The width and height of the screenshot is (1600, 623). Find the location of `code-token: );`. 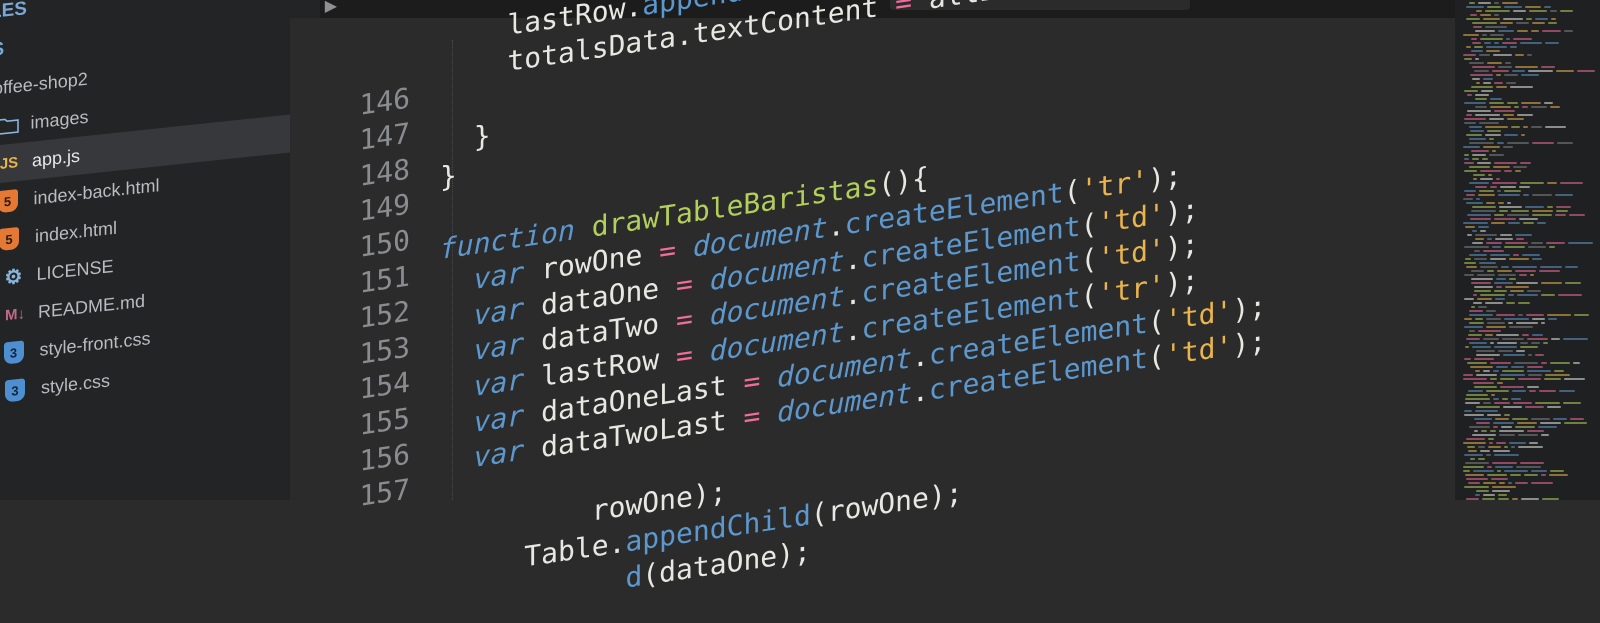

code-token: ); is located at coordinates (1181, 246).